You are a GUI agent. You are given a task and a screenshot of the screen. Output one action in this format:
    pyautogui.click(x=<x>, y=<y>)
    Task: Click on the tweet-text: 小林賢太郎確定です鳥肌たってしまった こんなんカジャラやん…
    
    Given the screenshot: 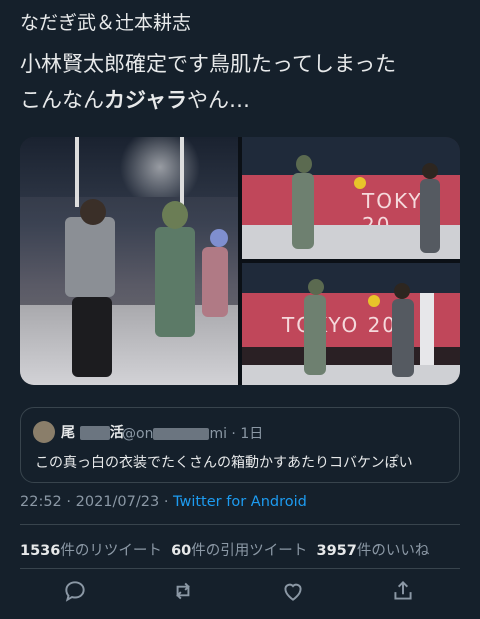 What is the action you would take?
    pyautogui.click(x=240, y=82)
    